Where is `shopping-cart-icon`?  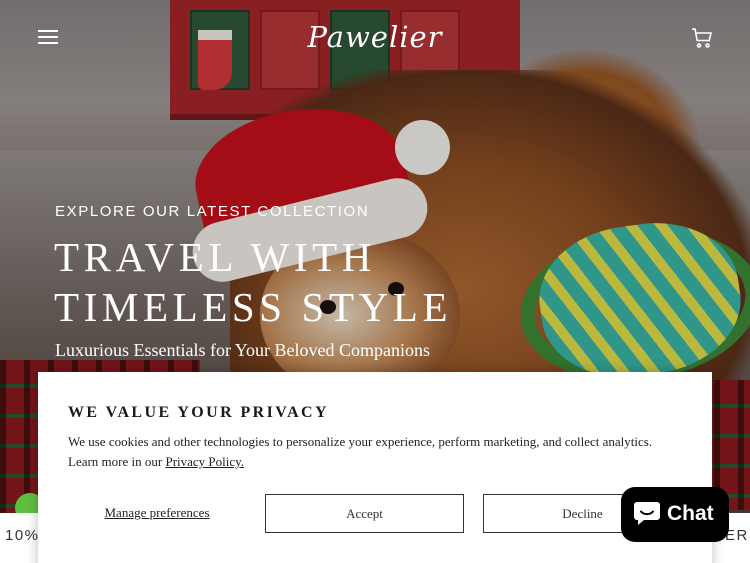 shopping-cart-icon is located at coordinates (702, 38).